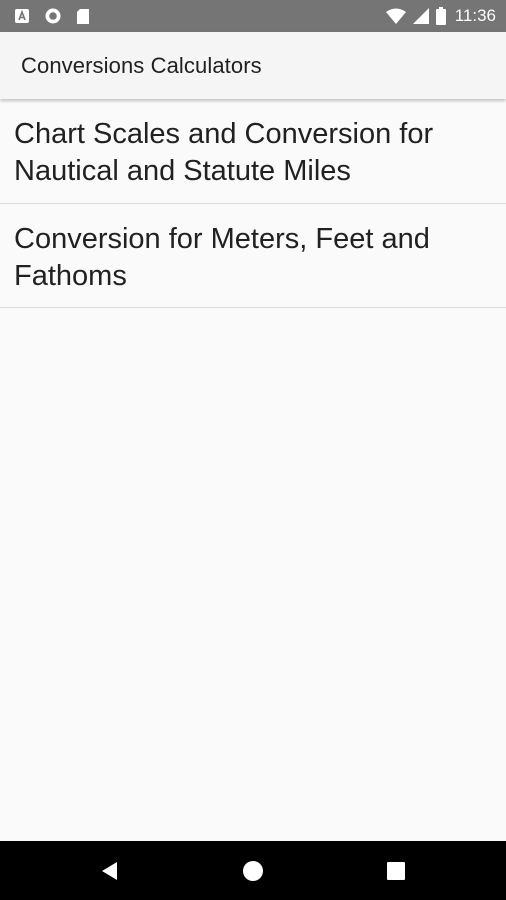  Describe the element at coordinates (475, 15) in the screenshot. I see `status-time: 11:36` at that location.